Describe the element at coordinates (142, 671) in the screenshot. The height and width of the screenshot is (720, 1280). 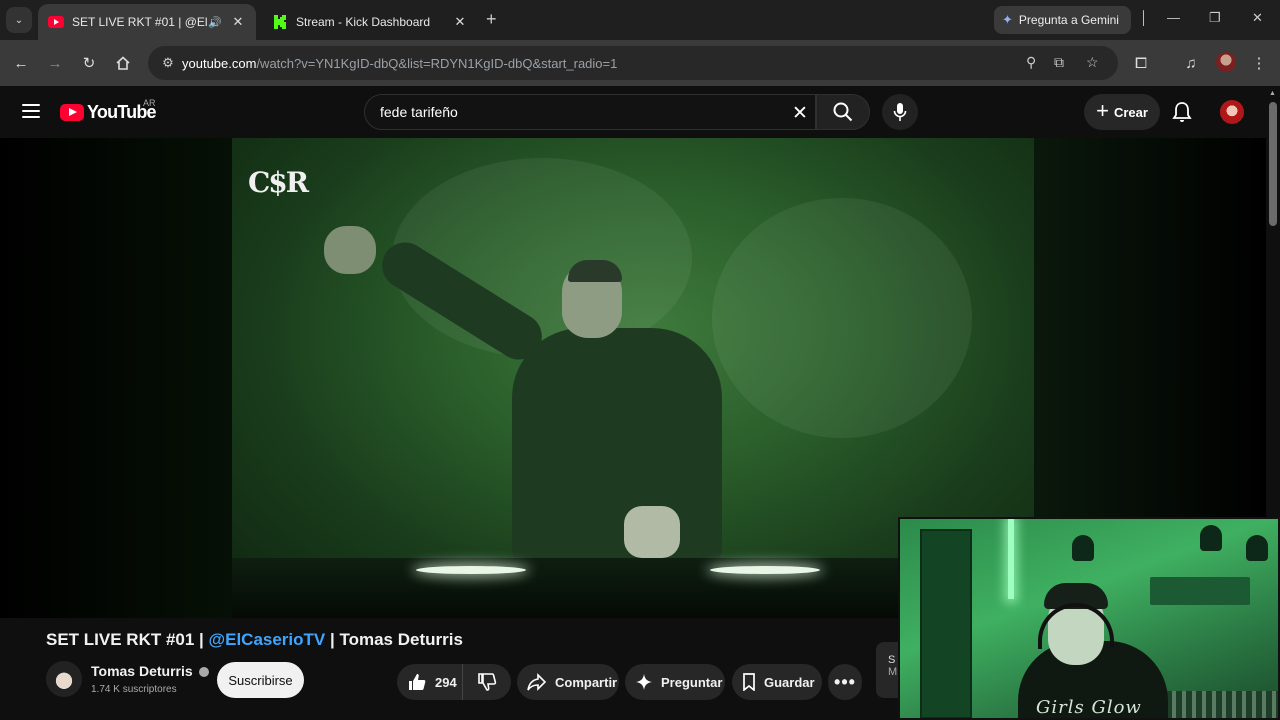
I see `channel-name-text: Tomas Deturris` at that location.